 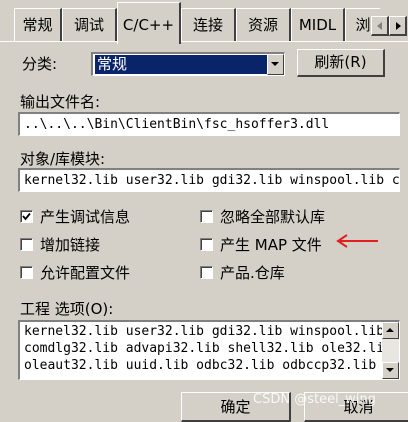 I want to click on object-modules-label: 对象/库模块:, so click(x=63, y=159).